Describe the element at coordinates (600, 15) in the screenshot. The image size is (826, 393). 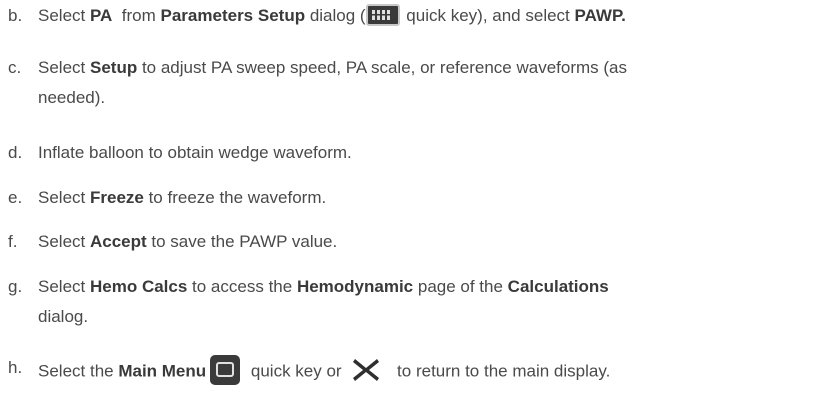
I see `term-pawp: PAWP.` at that location.